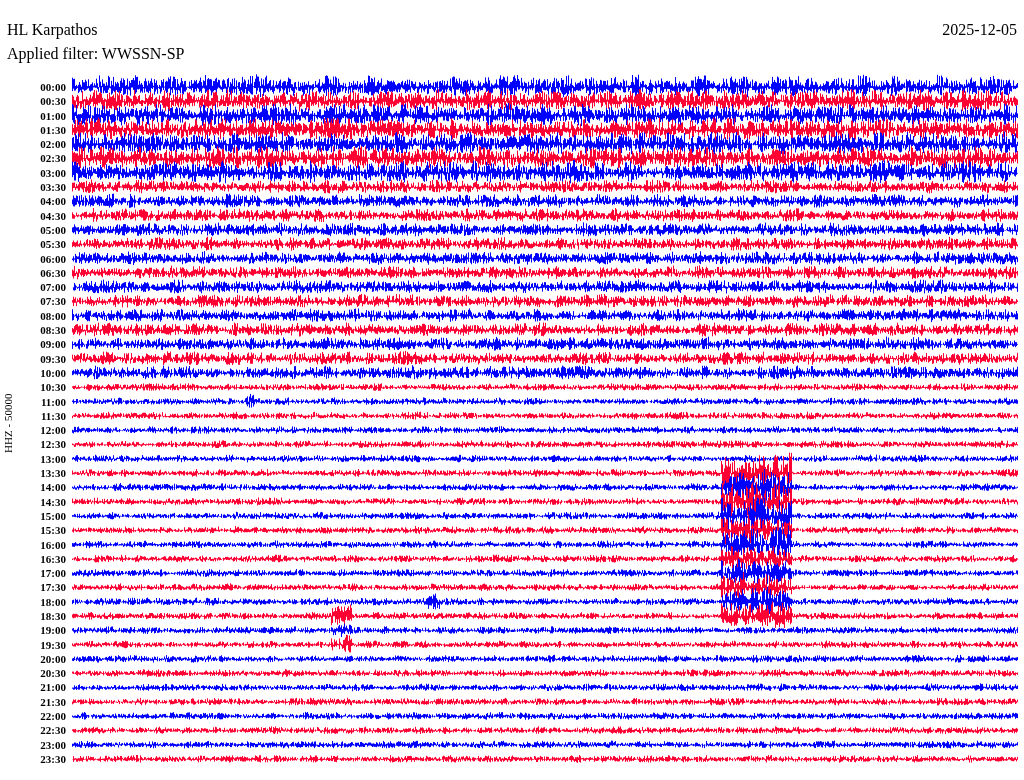  Describe the element at coordinates (52, 87) in the screenshot. I see `time-label: 00:00` at that location.